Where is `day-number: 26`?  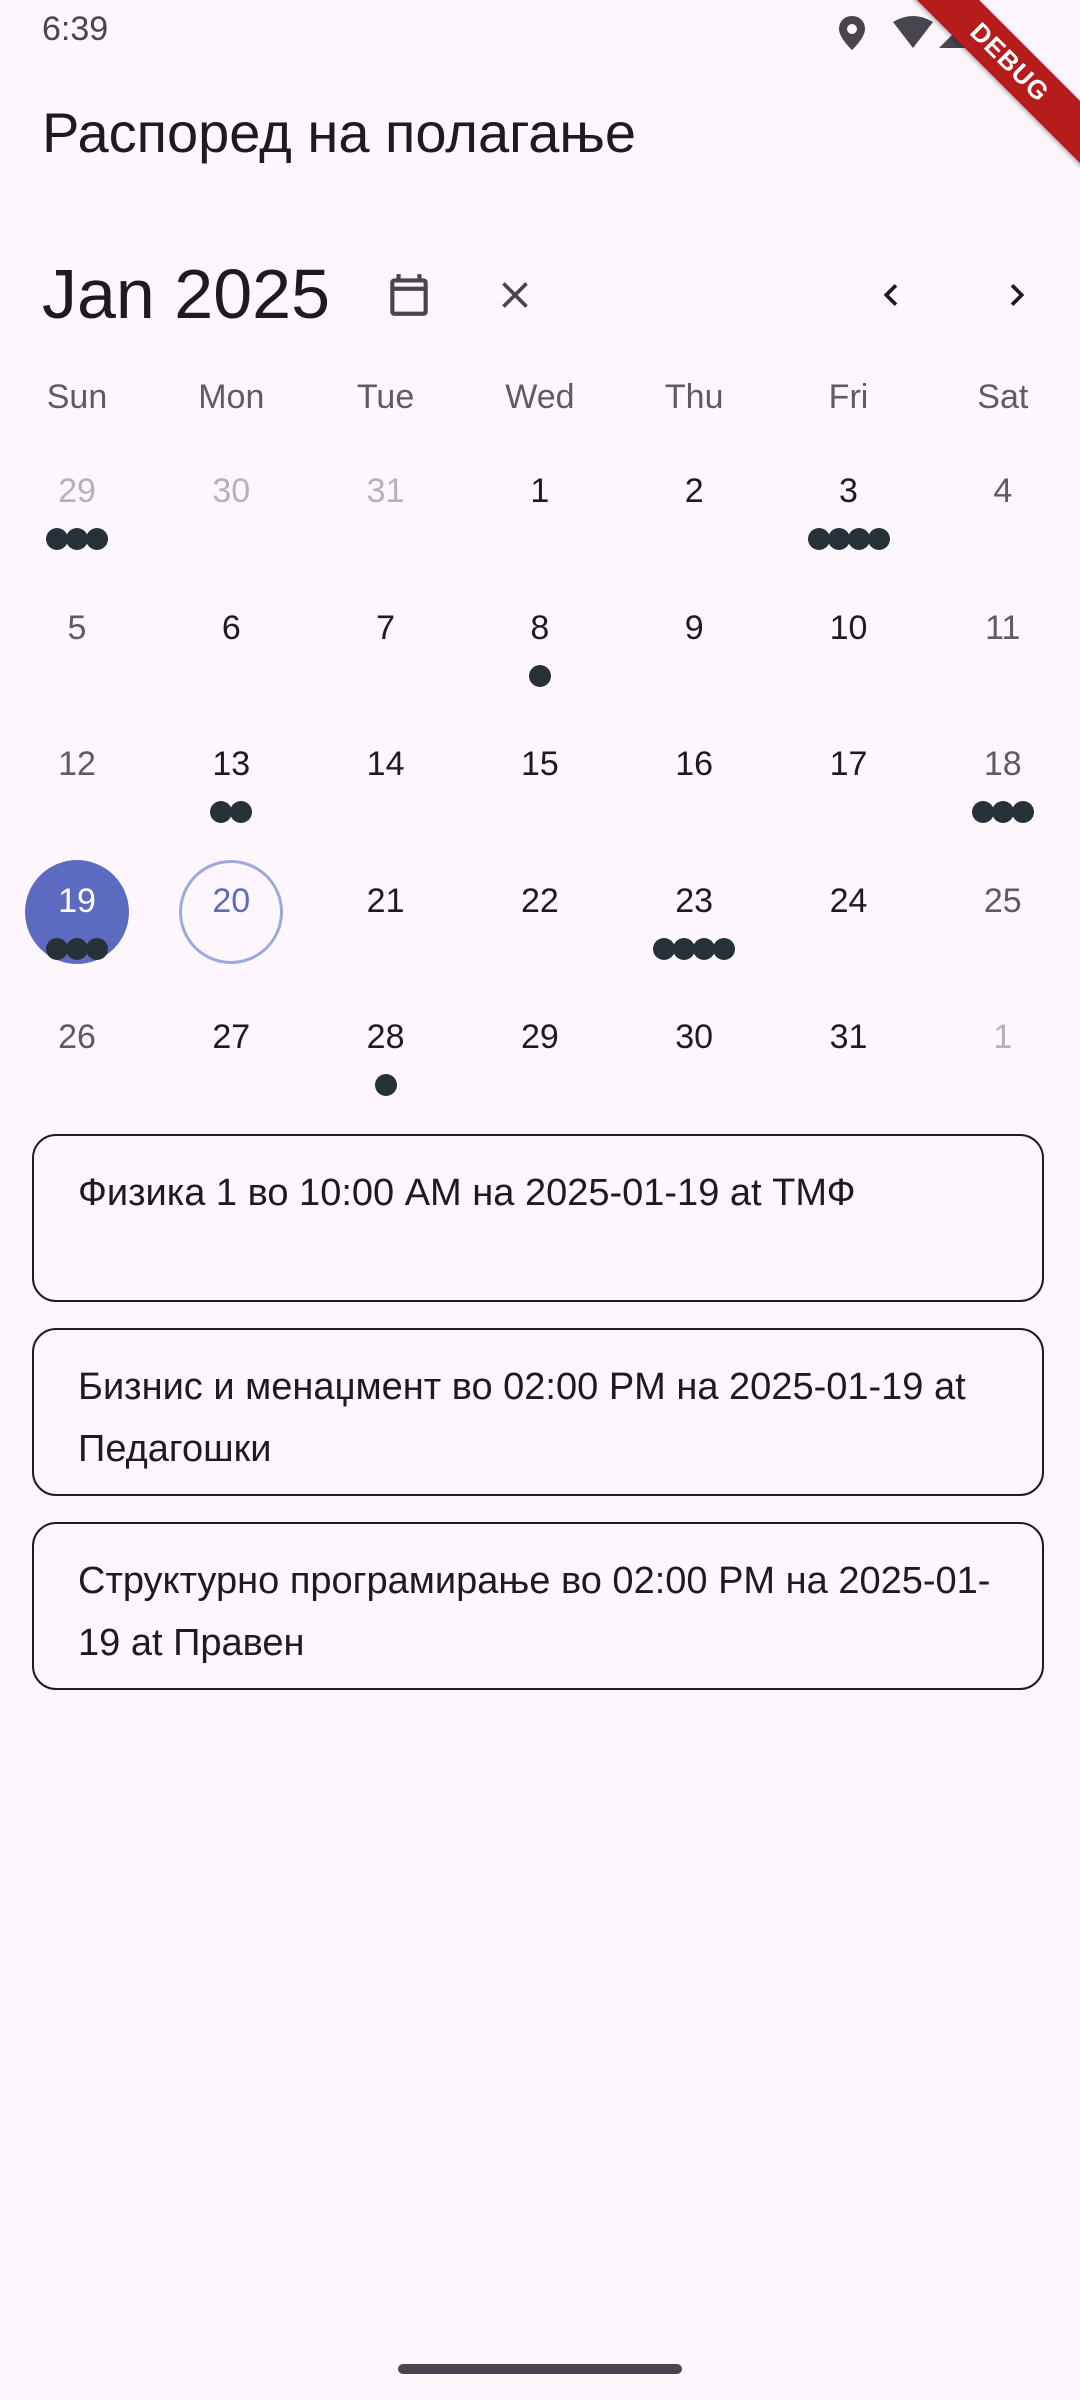 day-number: 26 is located at coordinates (77, 1037).